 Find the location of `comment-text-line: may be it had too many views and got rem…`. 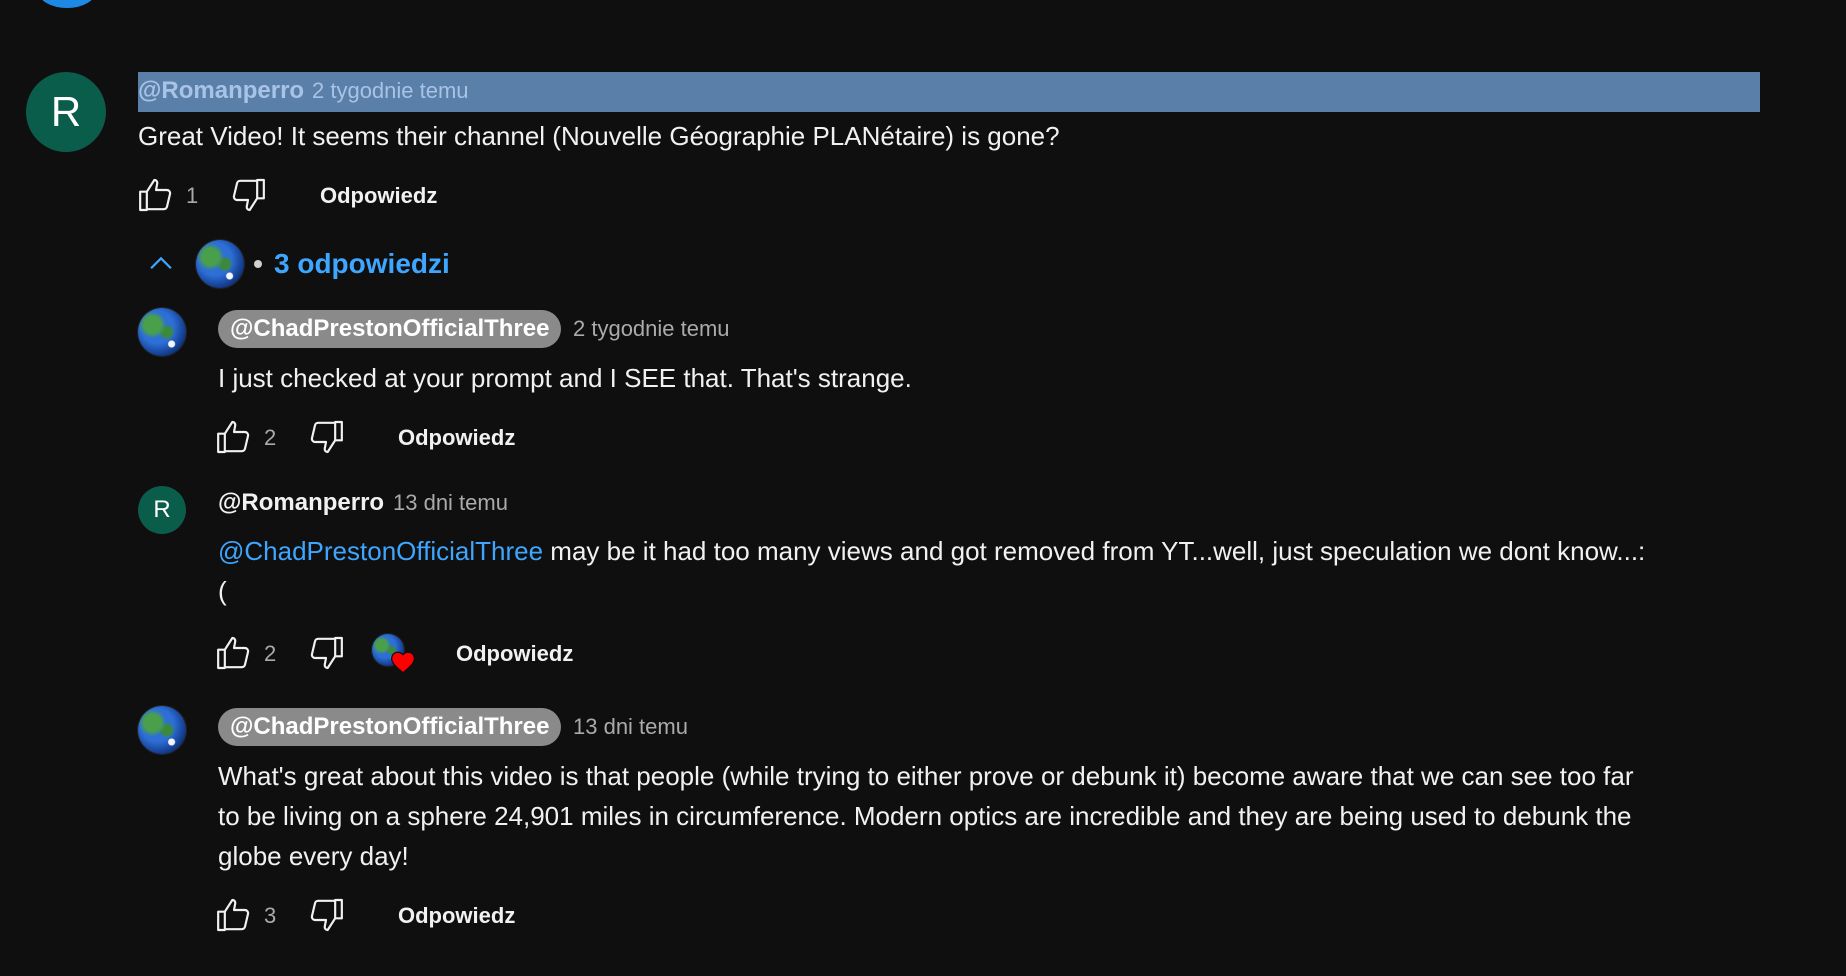

comment-text-line: may be it had too many views and got rem… is located at coordinates (1094, 551).